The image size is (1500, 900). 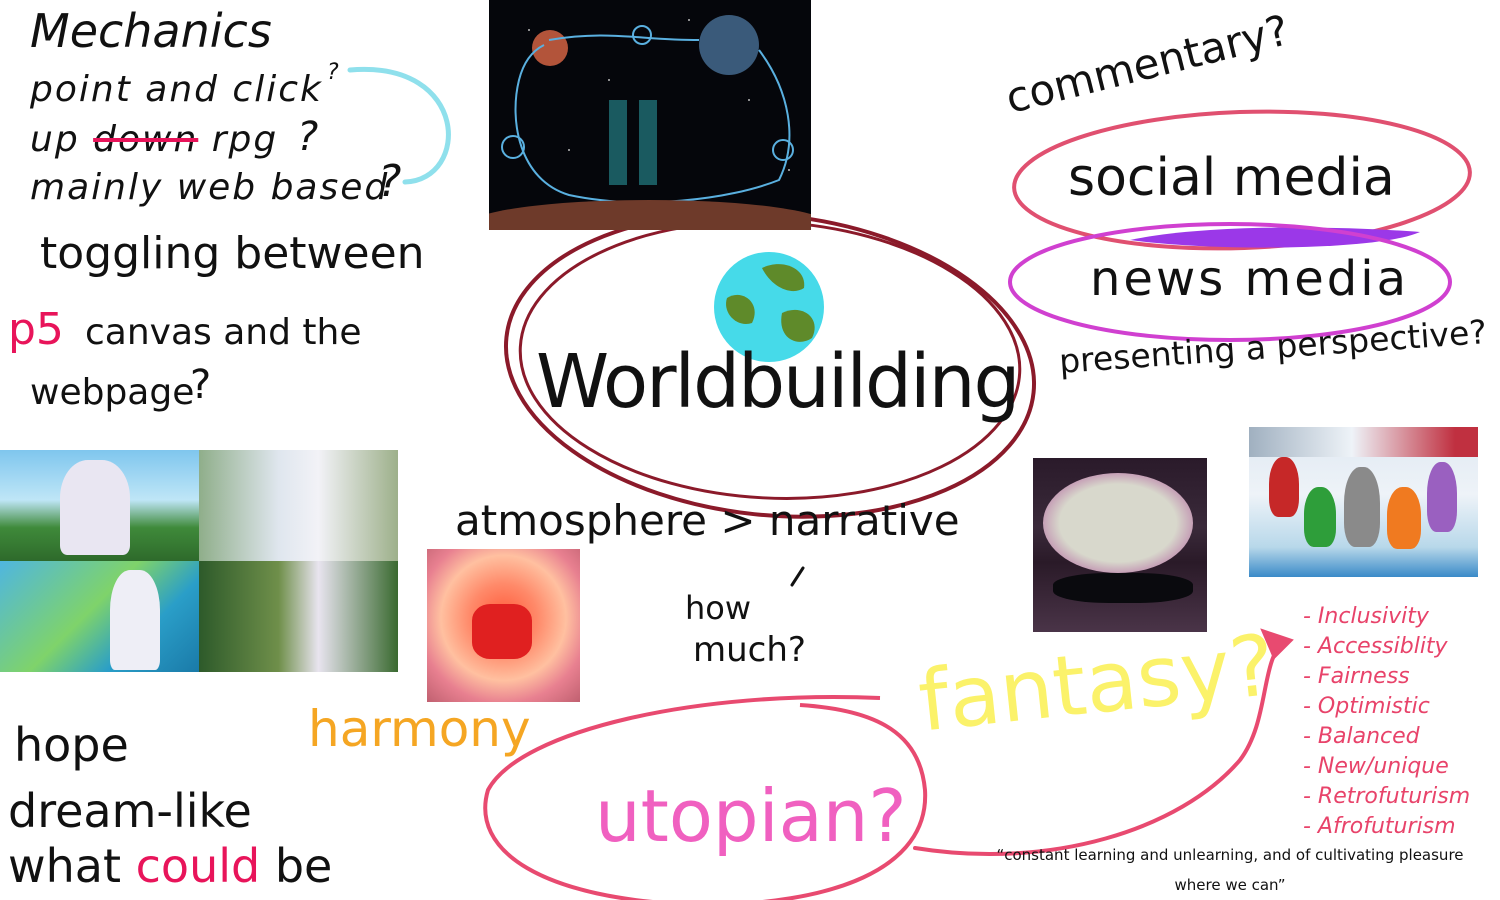 I want to click on what-text: what, so click(x=65, y=866).